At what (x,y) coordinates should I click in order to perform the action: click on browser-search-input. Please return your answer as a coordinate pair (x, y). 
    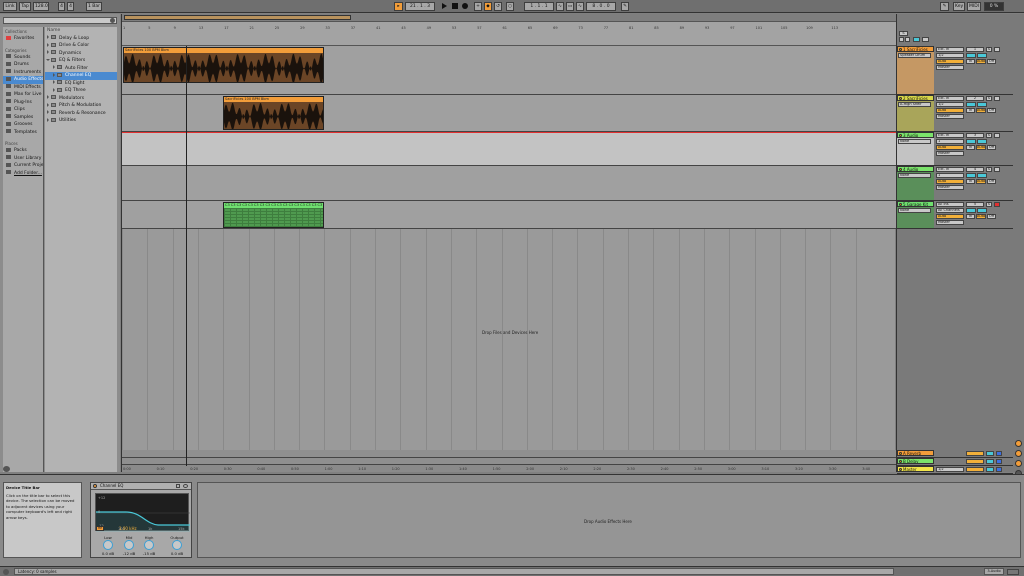
    Looking at the image, I should click on (60, 20).